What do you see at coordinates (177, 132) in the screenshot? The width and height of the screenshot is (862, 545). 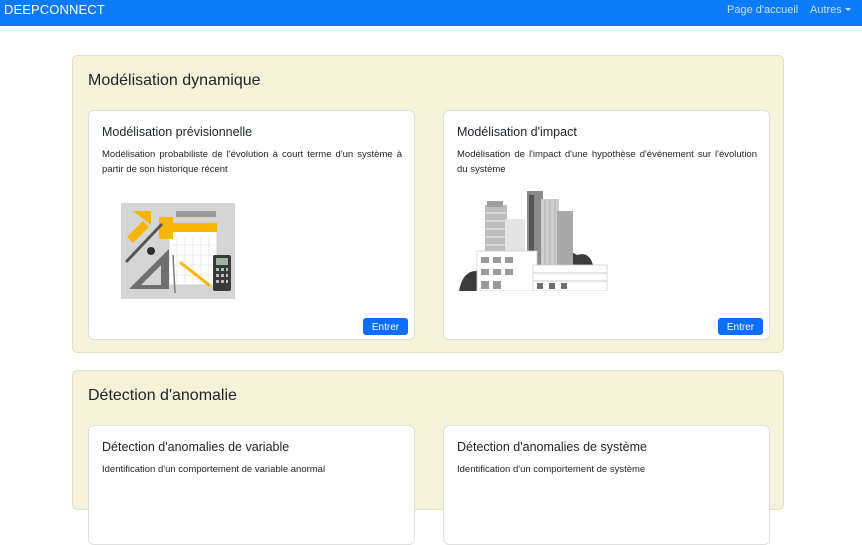 I see `card-title: Modélisation prévisionnelle` at bounding box center [177, 132].